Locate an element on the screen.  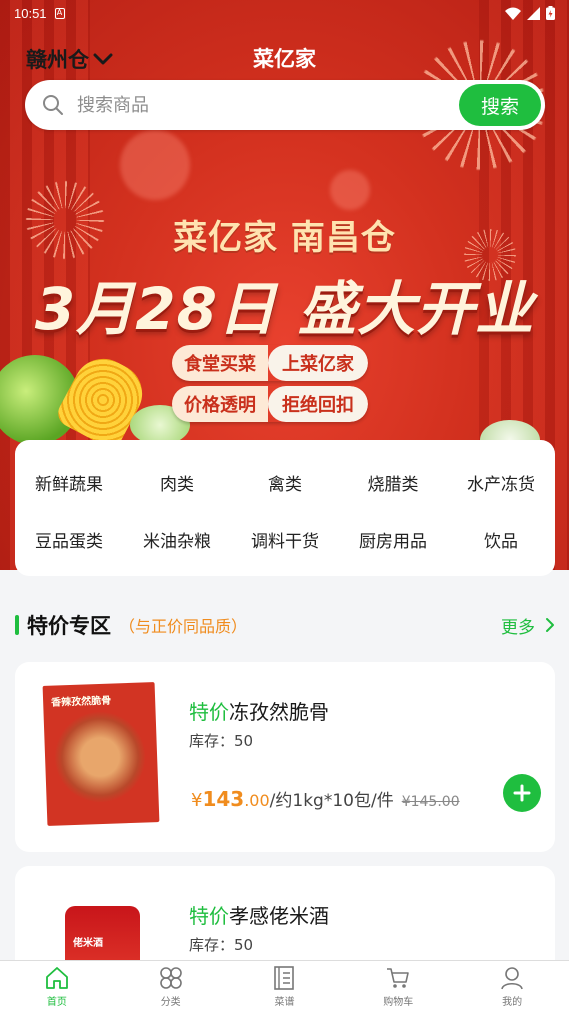
category-item: 米油杂粮 is located at coordinates (177, 539).